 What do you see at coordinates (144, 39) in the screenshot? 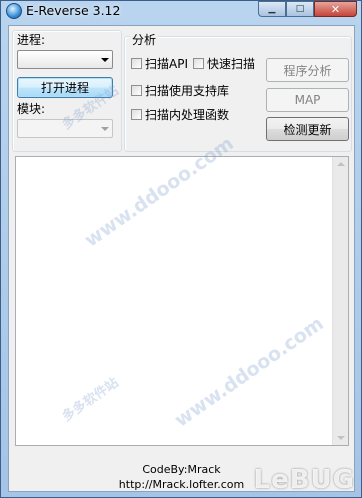
I see `analysis-label: 分析` at bounding box center [144, 39].